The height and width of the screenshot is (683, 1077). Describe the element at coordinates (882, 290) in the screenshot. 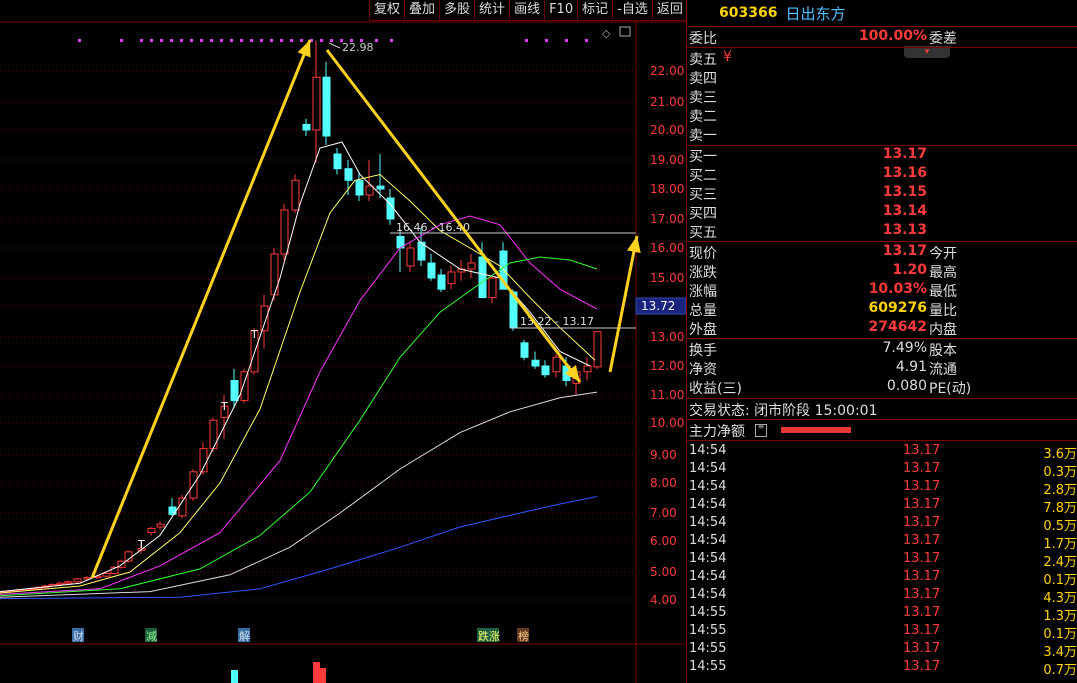

I see `quote-stat-row: 涨幅 10.03% 最低` at that location.